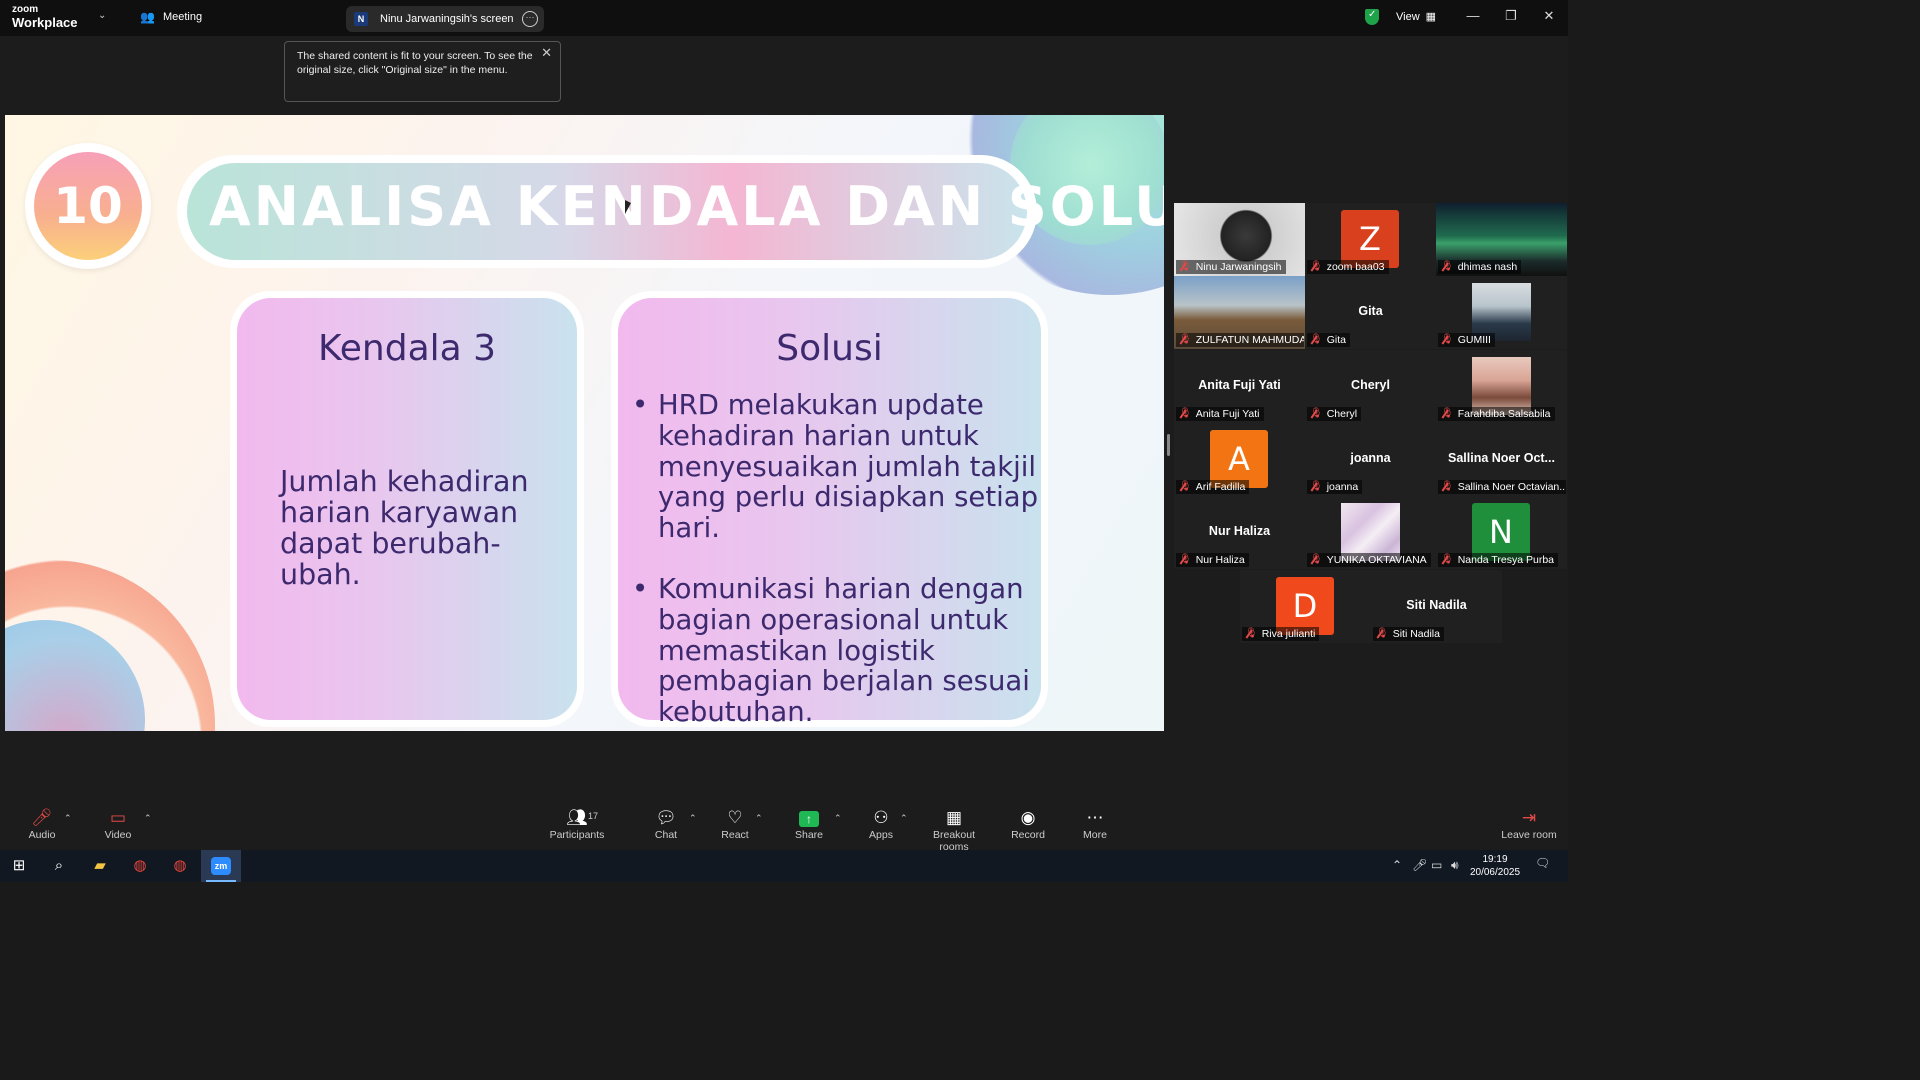  Describe the element at coordinates (1542, 863) in the screenshot. I see `notifications-icon: 🗨︎` at that location.